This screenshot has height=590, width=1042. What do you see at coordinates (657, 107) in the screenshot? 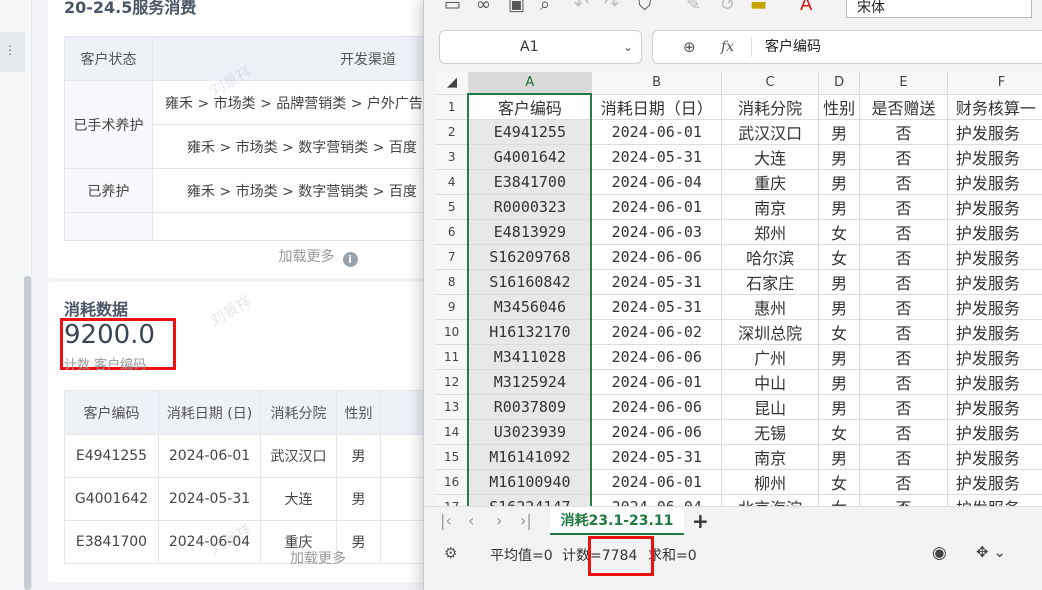
I see `sheet-cell: 消耗日期（日）` at bounding box center [657, 107].